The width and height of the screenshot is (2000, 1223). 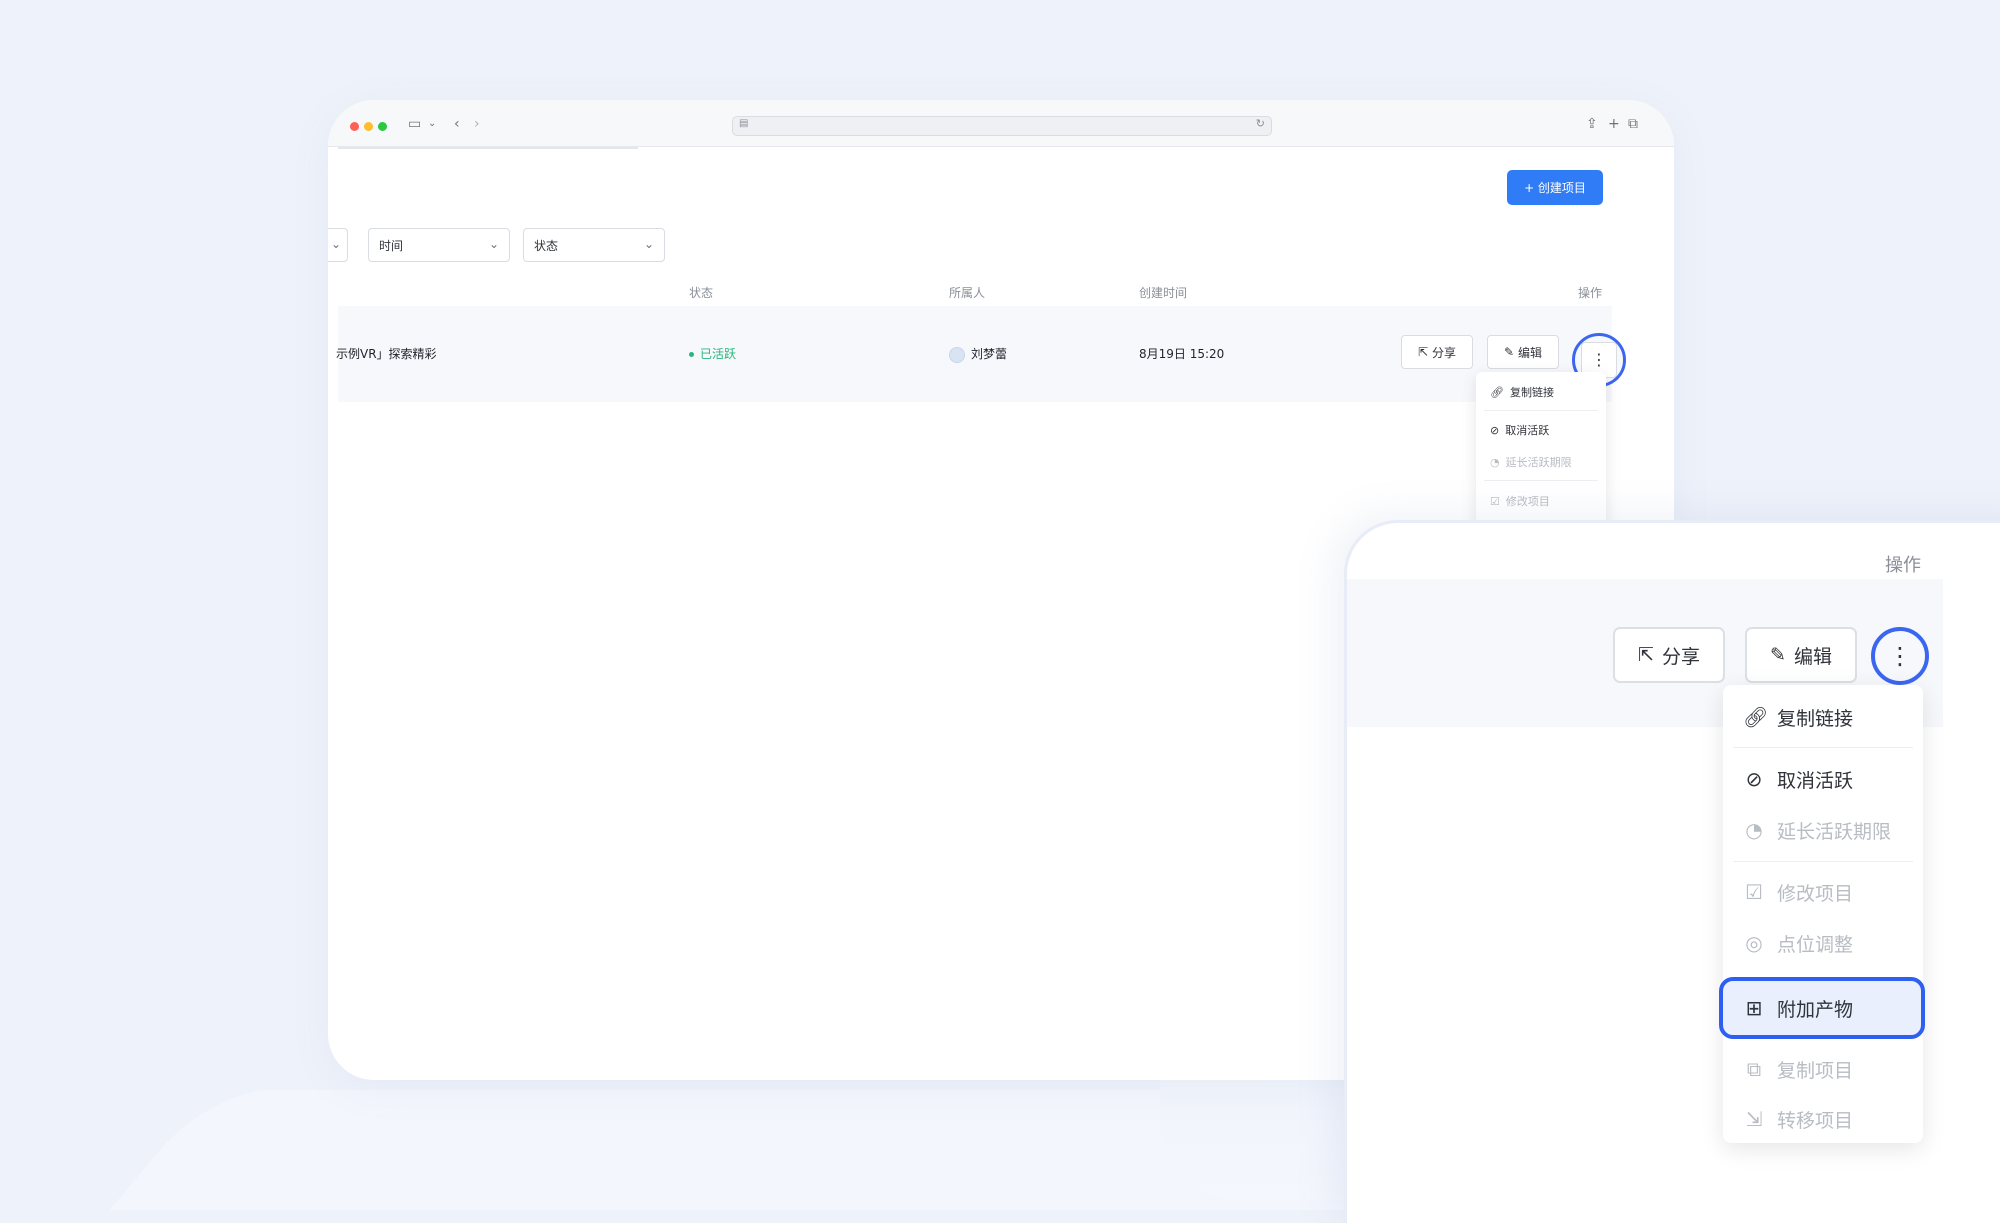 What do you see at coordinates (1815, 1009) in the screenshot?
I see `menu-item-label: 附加产物` at bounding box center [1815, 1009].